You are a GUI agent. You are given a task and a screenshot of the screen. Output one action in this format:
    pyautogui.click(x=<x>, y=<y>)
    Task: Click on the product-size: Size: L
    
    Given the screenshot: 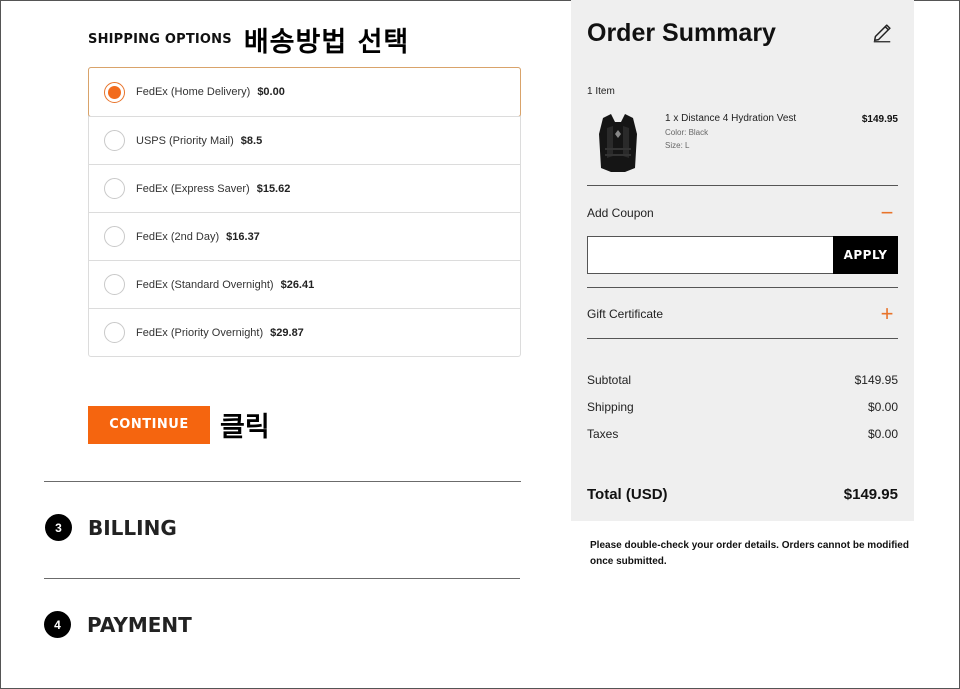 What is the action you would take?
    pyautogui.click(x=677, y=145)
    